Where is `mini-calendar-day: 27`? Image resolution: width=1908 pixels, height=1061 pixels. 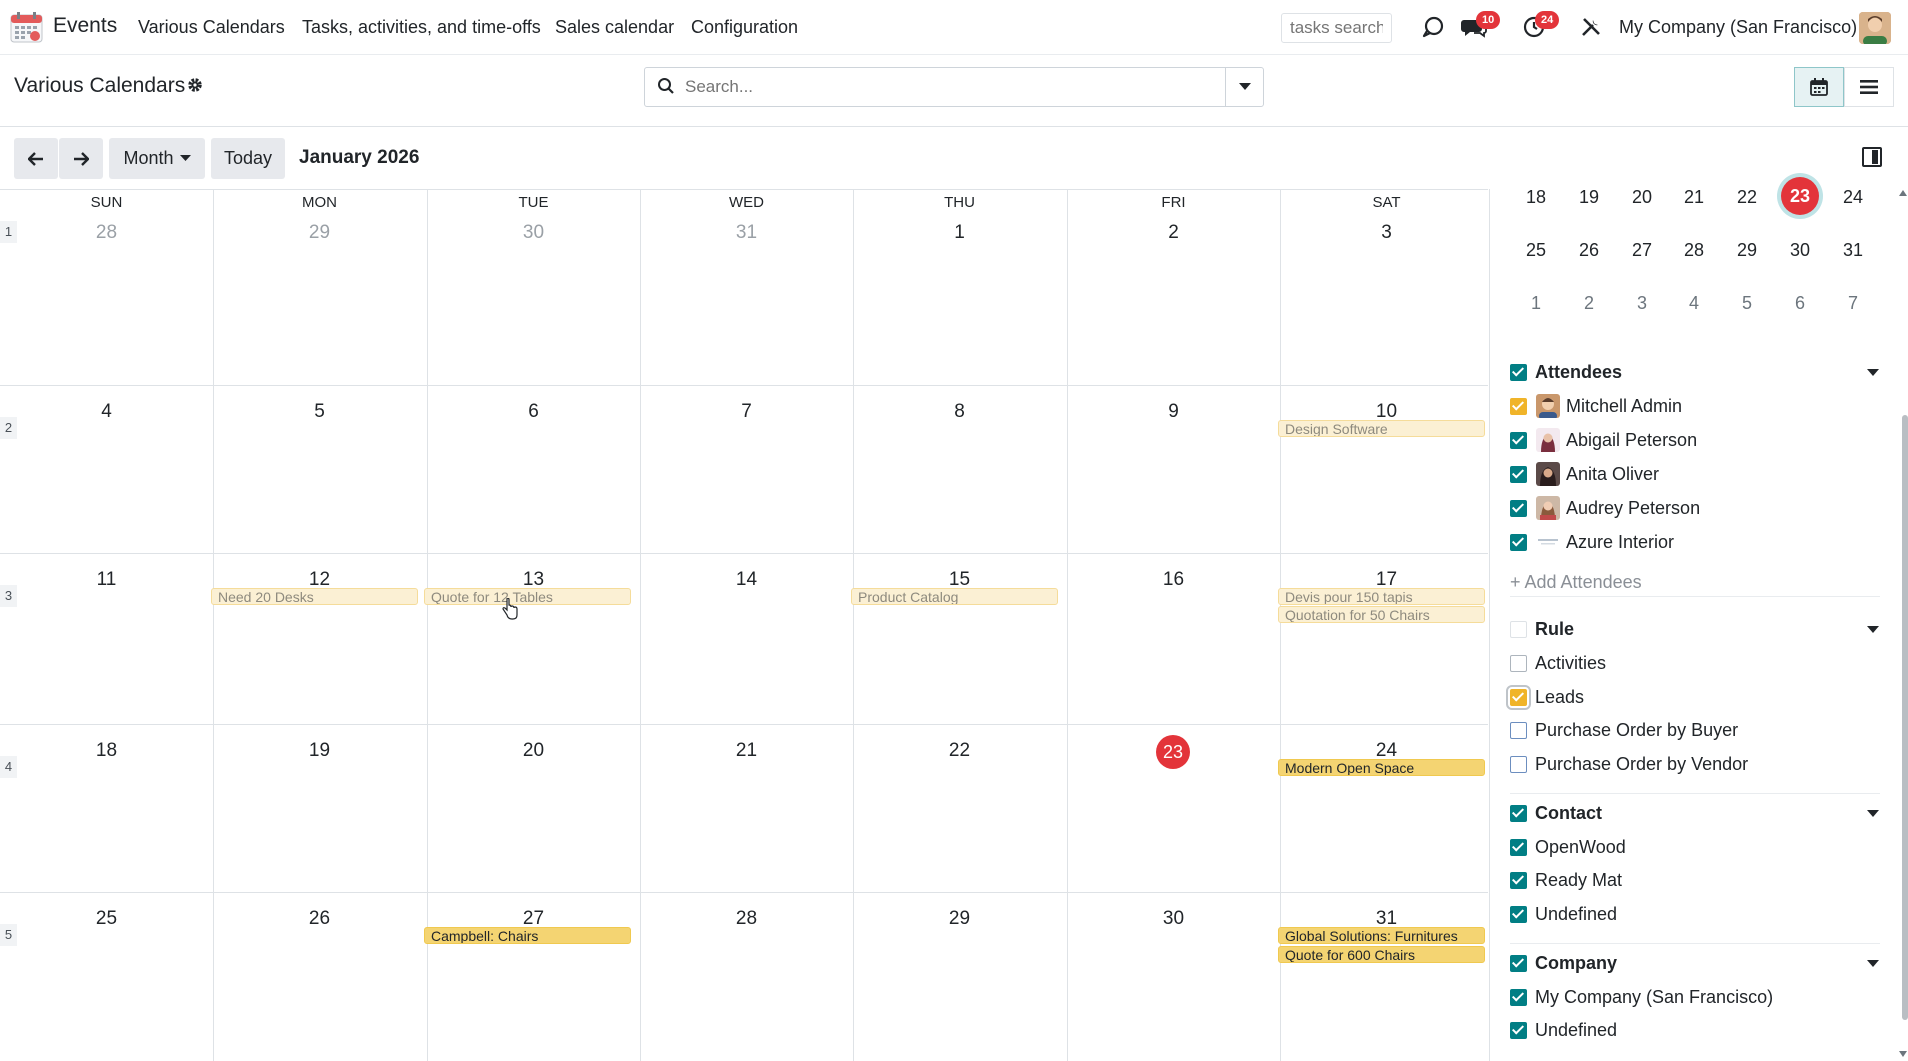 mini-calendar-day: 27 is located at coordinates (1642, 250).